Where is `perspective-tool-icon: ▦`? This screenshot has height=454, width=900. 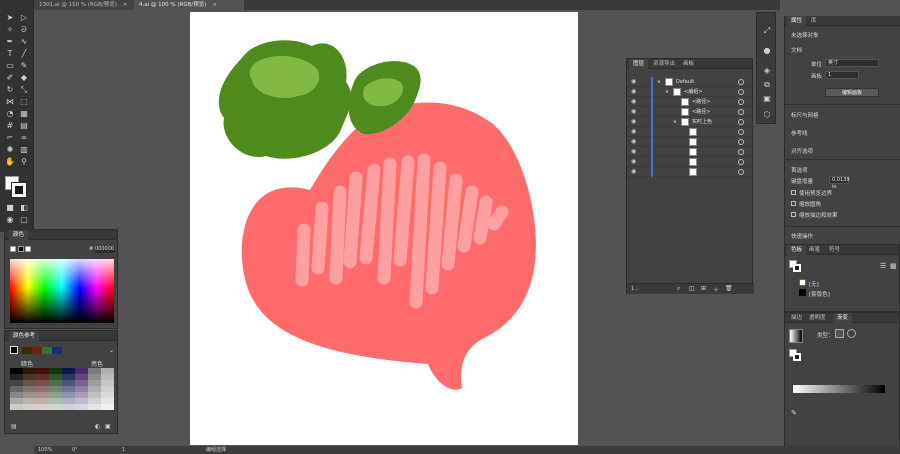
perspective-tool-icon: ▦ is located at coordinates (24, 113).